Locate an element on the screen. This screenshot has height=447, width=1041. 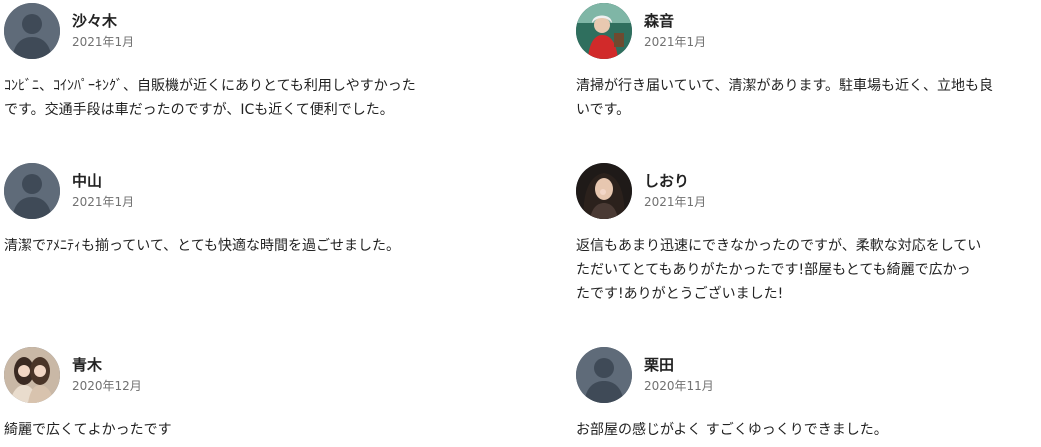
review-meta: 中山 2021年1月 is located at coordinates (103, 191).